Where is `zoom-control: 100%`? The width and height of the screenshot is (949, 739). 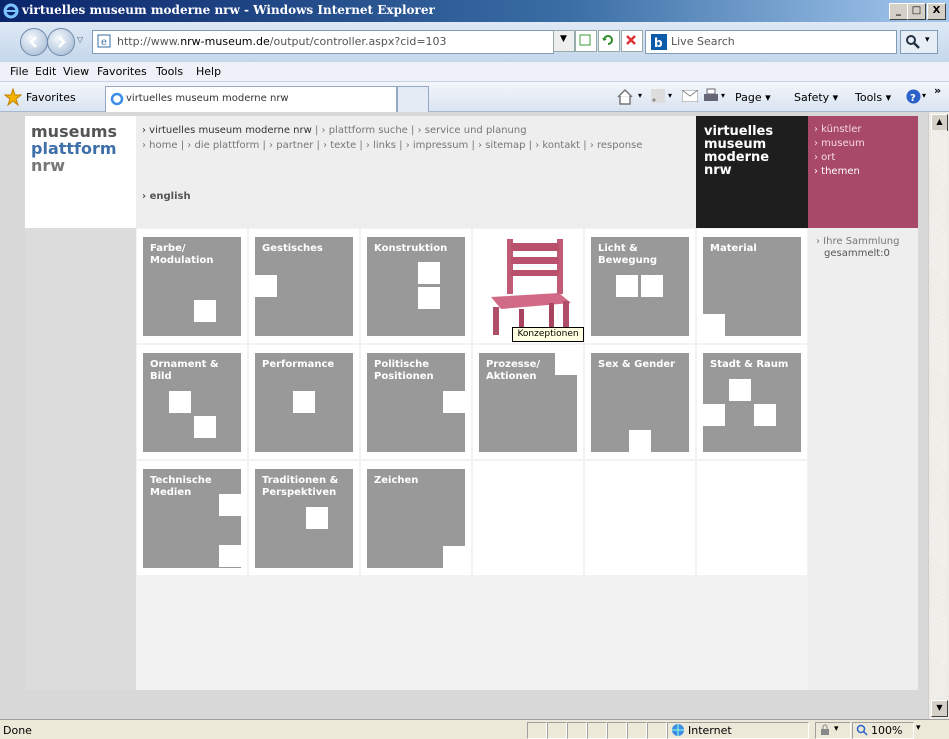 zoom-control: 100% is located at coordinates (883, 730).